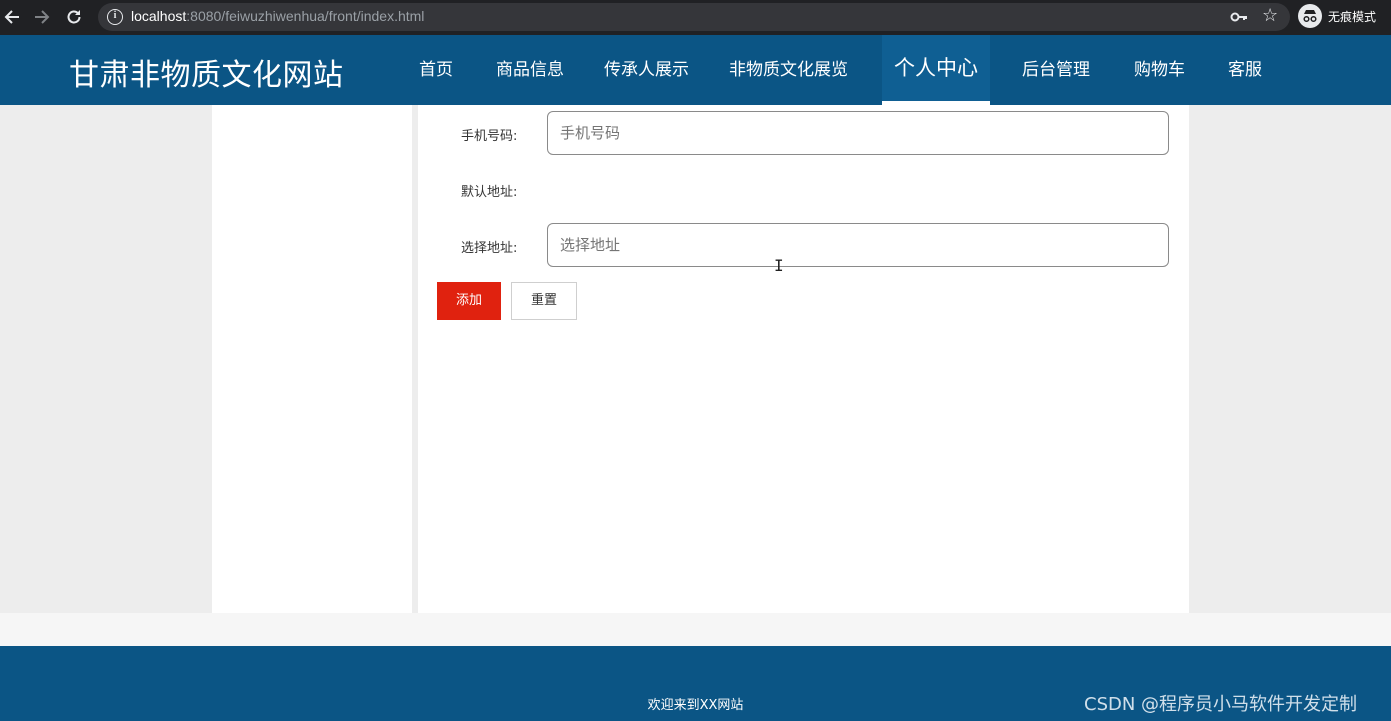 This screenshot has height=721, width=1391. What do you see at coordinates (489, 248) in the screenshot?
I see `address-label: 选择地址:` at bounding box center [489, 248].